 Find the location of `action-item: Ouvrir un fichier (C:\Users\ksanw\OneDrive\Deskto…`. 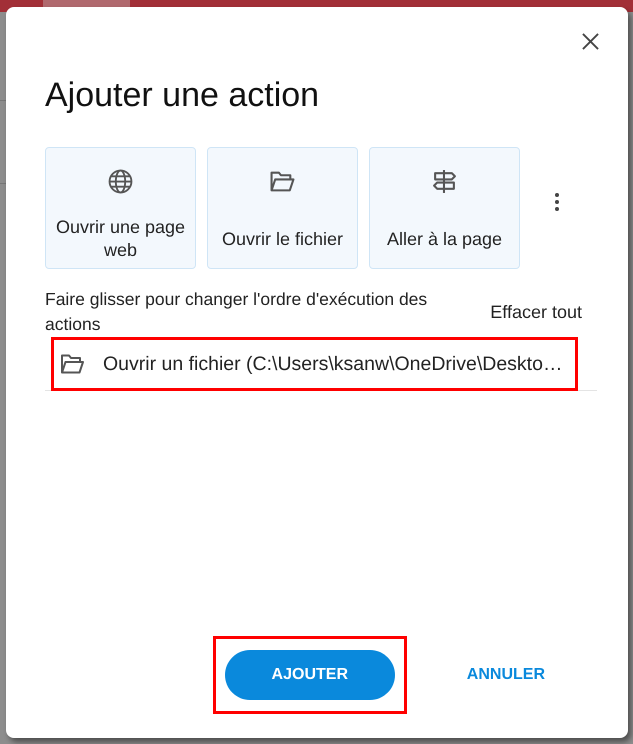

action-item: Ouvrir un fichier (C:\Users\ksanw\OneDrive\Deskto… is located at coordinates (321, 364).